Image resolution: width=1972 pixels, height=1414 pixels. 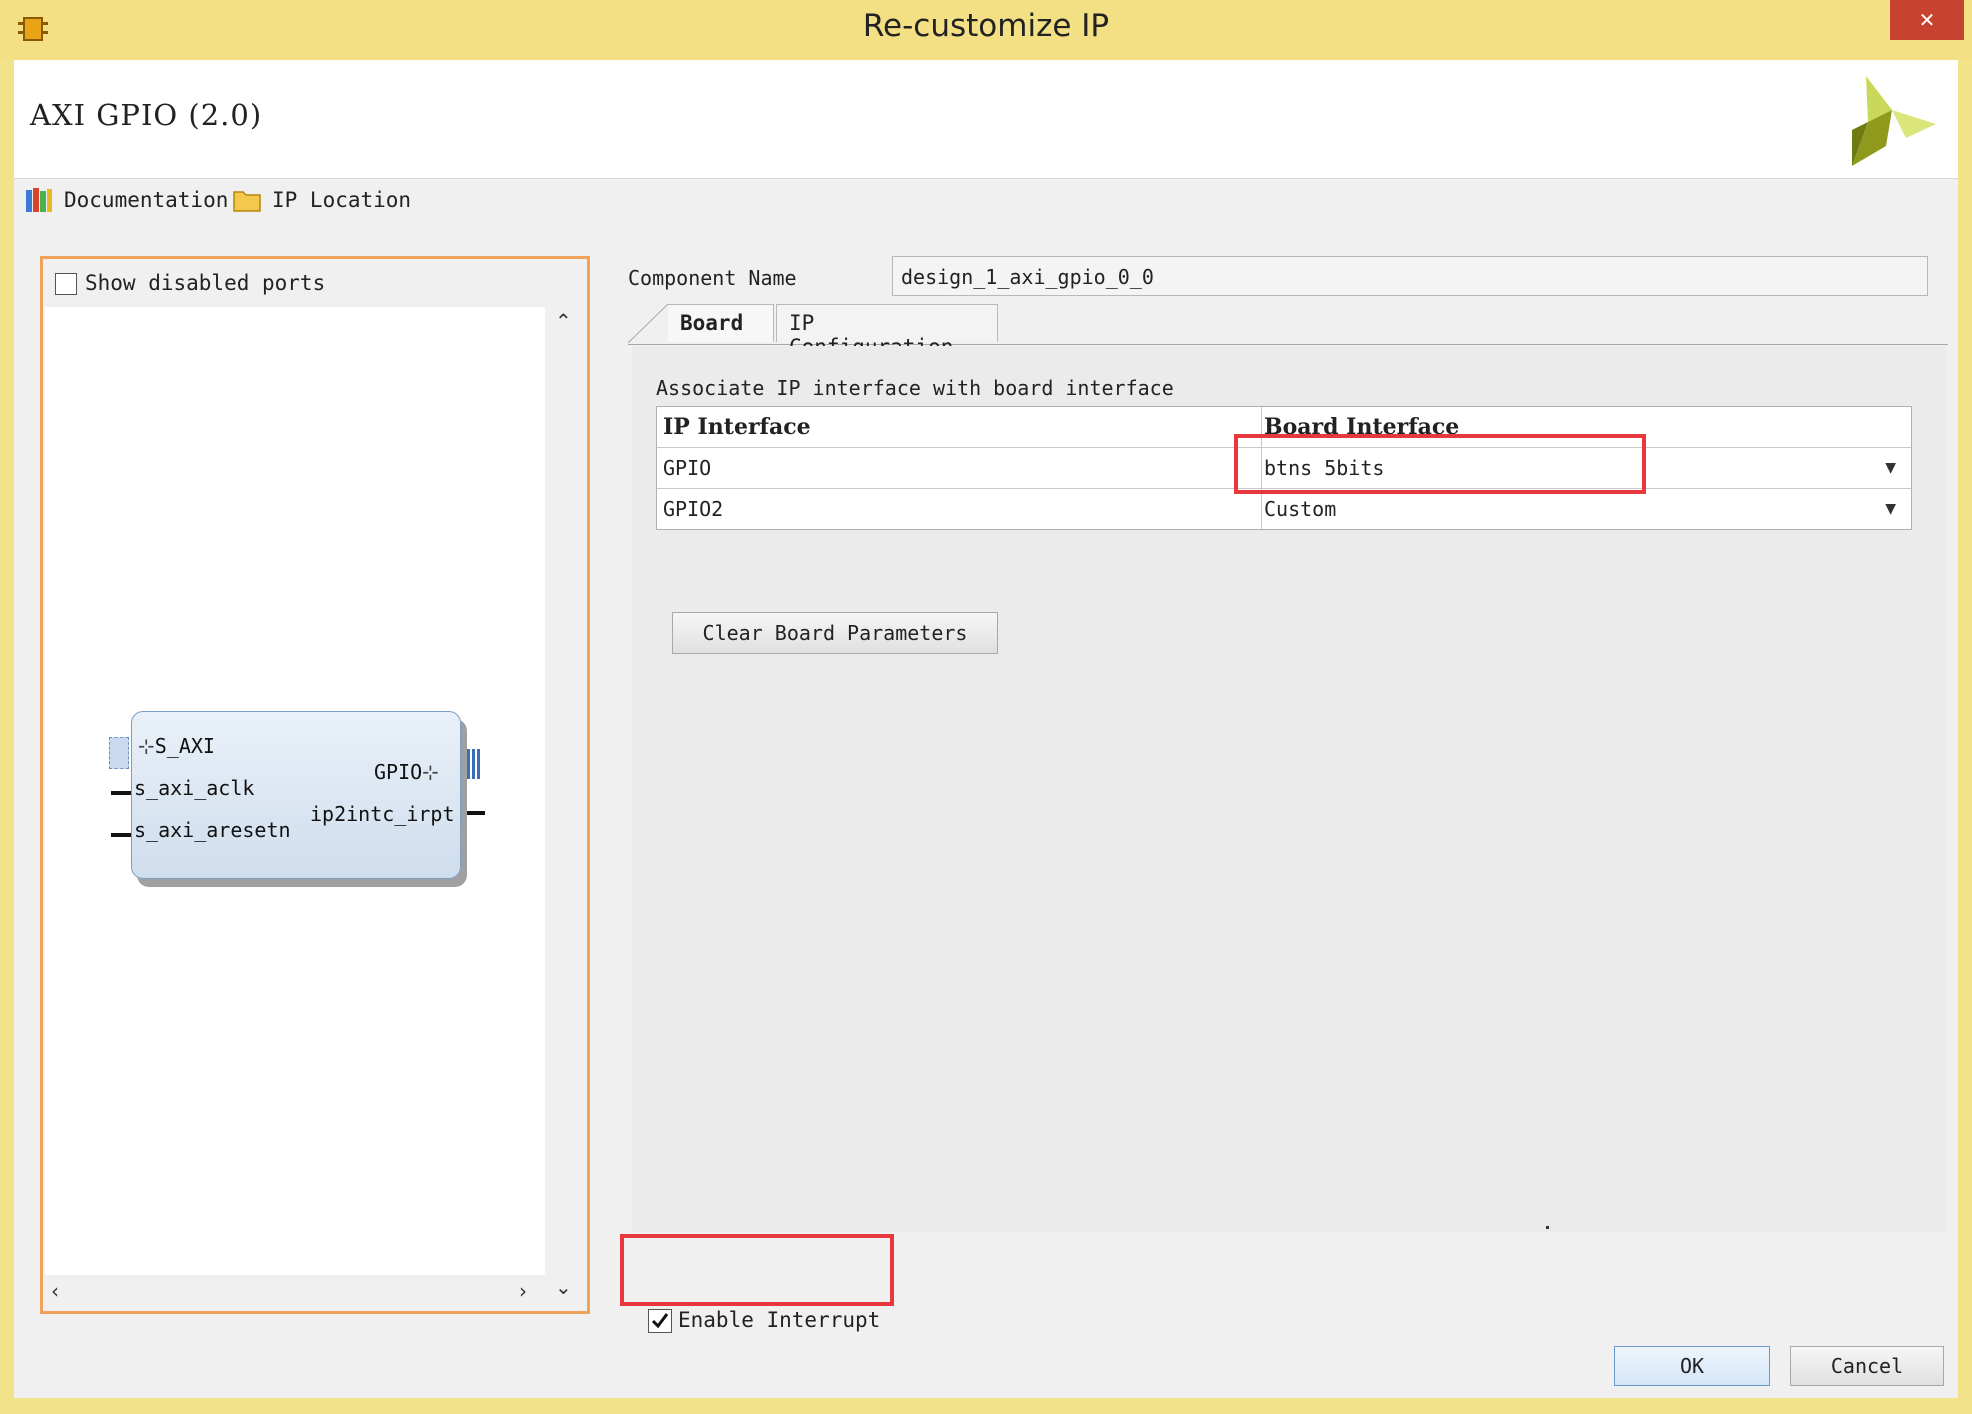 What do you see at coordinates (693, 509) in the screenshot?
I see `ip-interface-cell: GPIO2` at bounding box center [693, 509].